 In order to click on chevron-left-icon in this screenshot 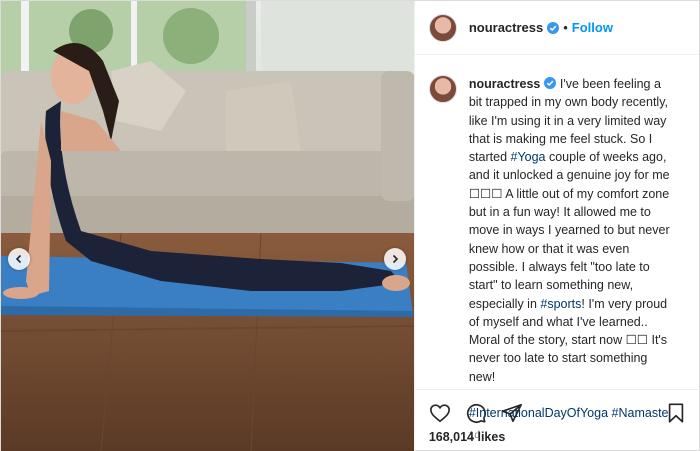, I will do `click(18, 259)`.